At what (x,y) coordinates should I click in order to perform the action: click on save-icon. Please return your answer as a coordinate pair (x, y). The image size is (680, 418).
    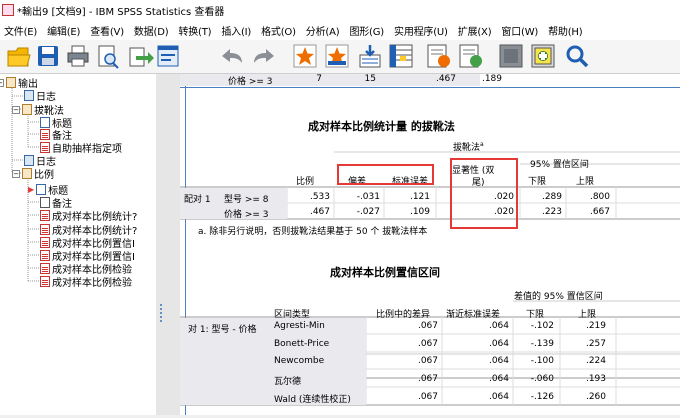
    Looking at the image, I should click on (48, 56).